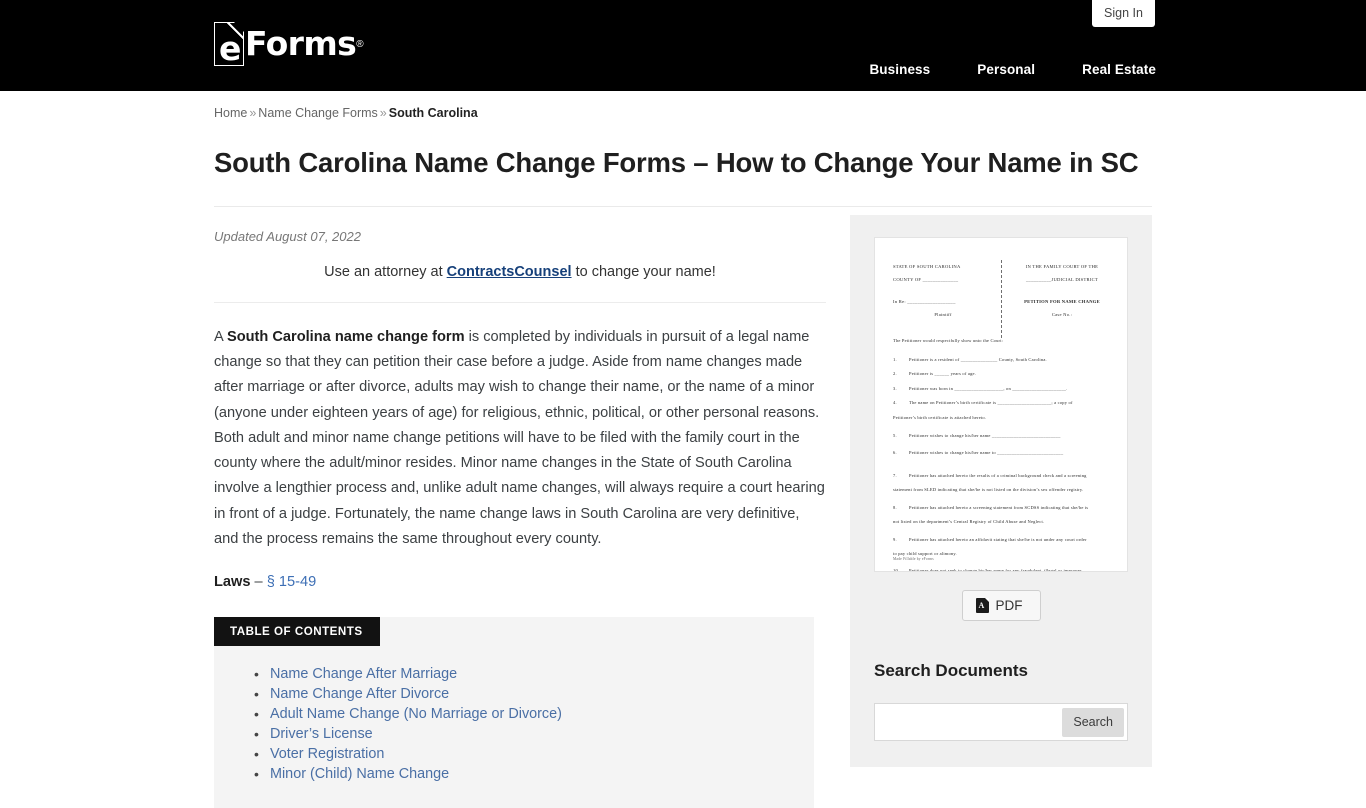 The width and height of the screenshot is (1366, 808). What do you see at coordinates (1093, 722) in the screenshot?
I see `search-submit-button: Search` at bounding box center [1093, 722].